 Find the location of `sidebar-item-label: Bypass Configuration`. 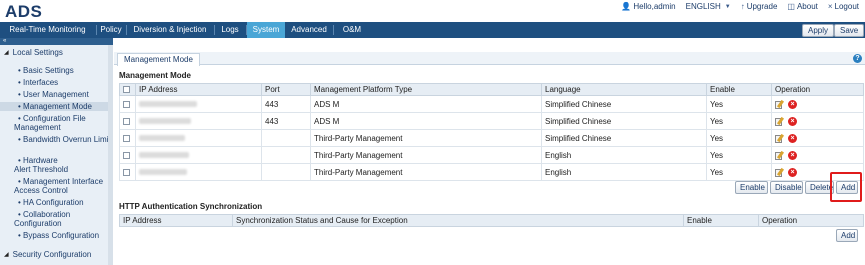

sidebar-item-label: Bypass Configuration is located at coordinates (61, 235).